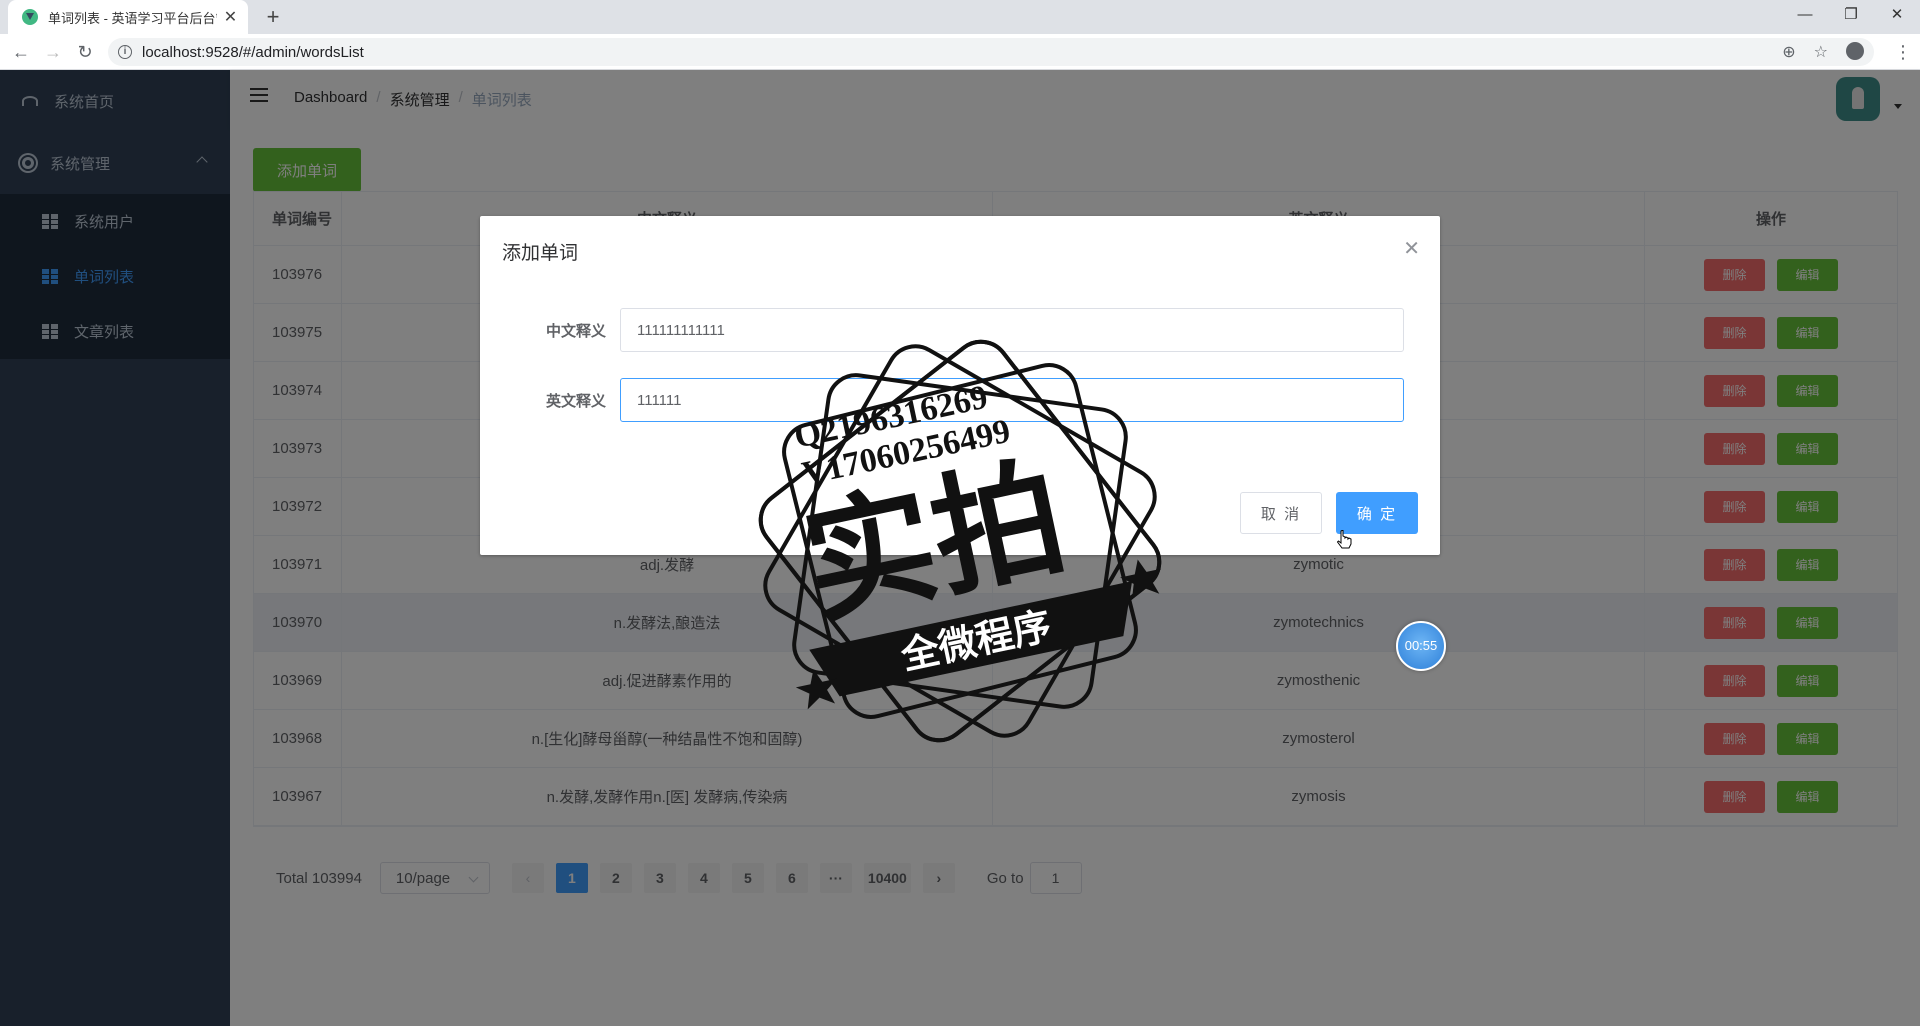  I want to click on form-row-cn: 中文释义, so click(960, 330).